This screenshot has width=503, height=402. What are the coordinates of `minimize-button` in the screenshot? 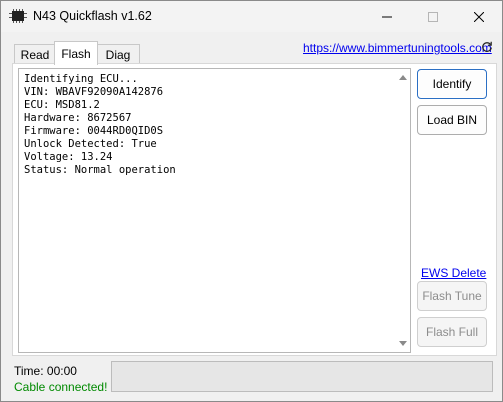 It's located at (387, 16).